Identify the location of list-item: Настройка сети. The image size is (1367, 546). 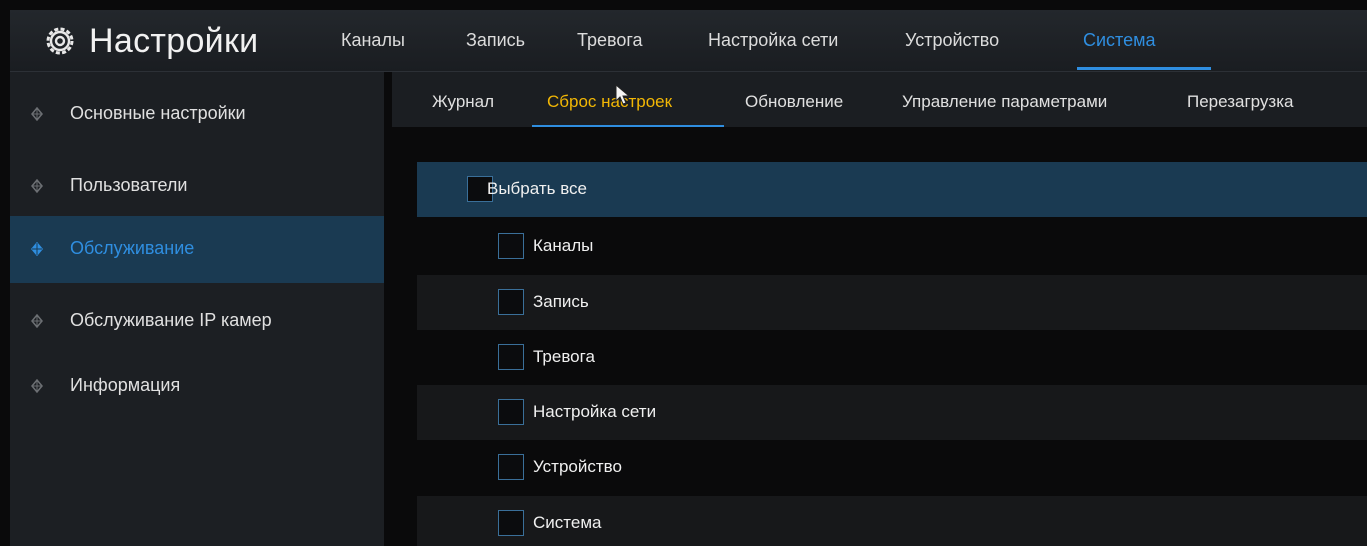
(892, 412).